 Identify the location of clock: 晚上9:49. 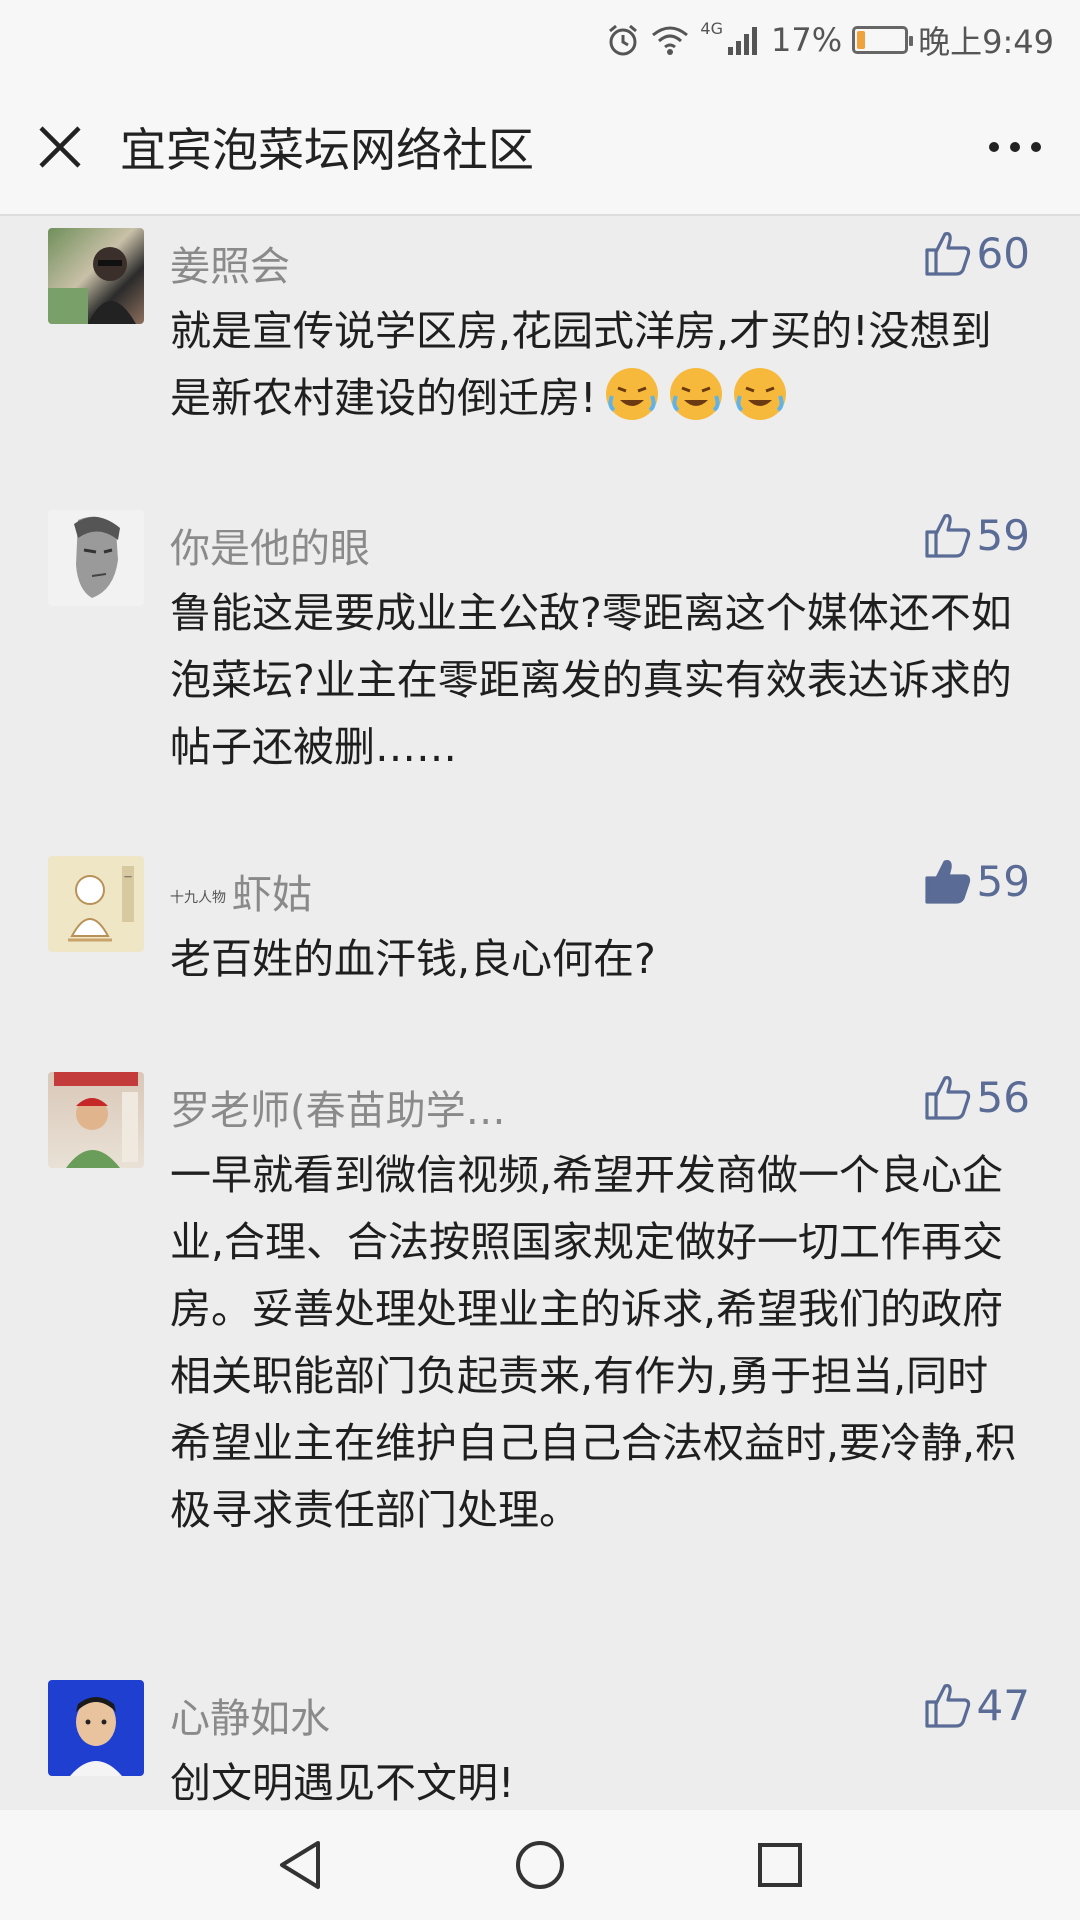
(986, 42).